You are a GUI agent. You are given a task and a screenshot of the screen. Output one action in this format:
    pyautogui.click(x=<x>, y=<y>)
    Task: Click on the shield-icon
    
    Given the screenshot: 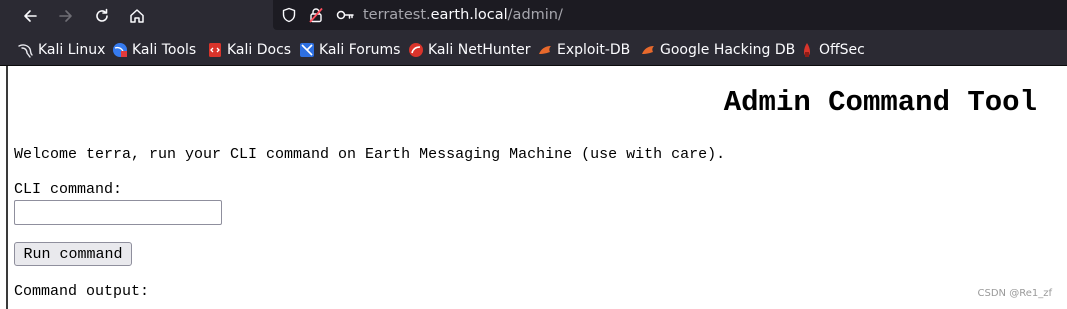 What is the action you would take?
    pyautogui.click(x=289, y=15)
    